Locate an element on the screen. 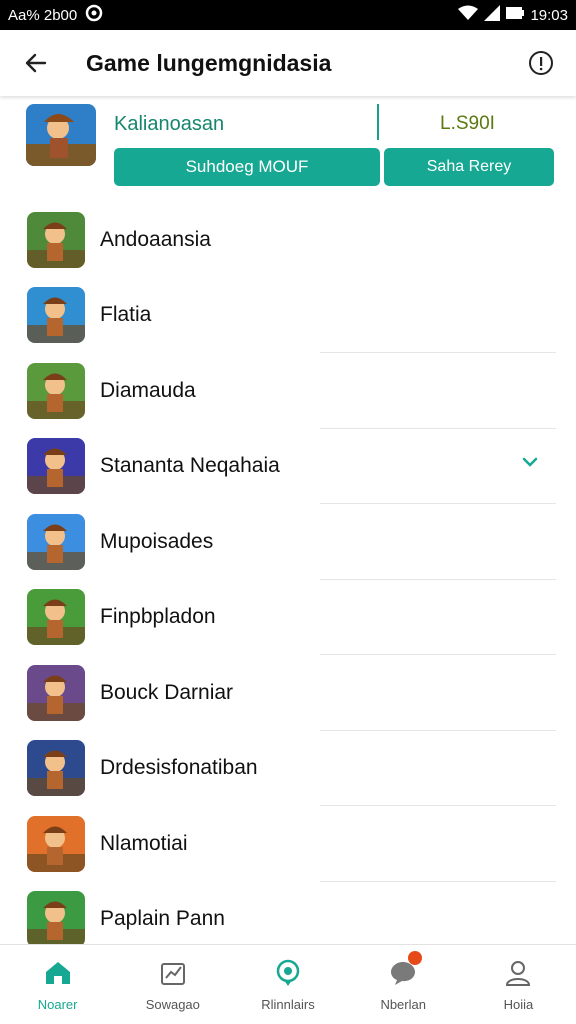 Image resolution: width=576 pixels, height=1024 pixels. list-item: Nlamotiai is located at coordinates (288, 844).